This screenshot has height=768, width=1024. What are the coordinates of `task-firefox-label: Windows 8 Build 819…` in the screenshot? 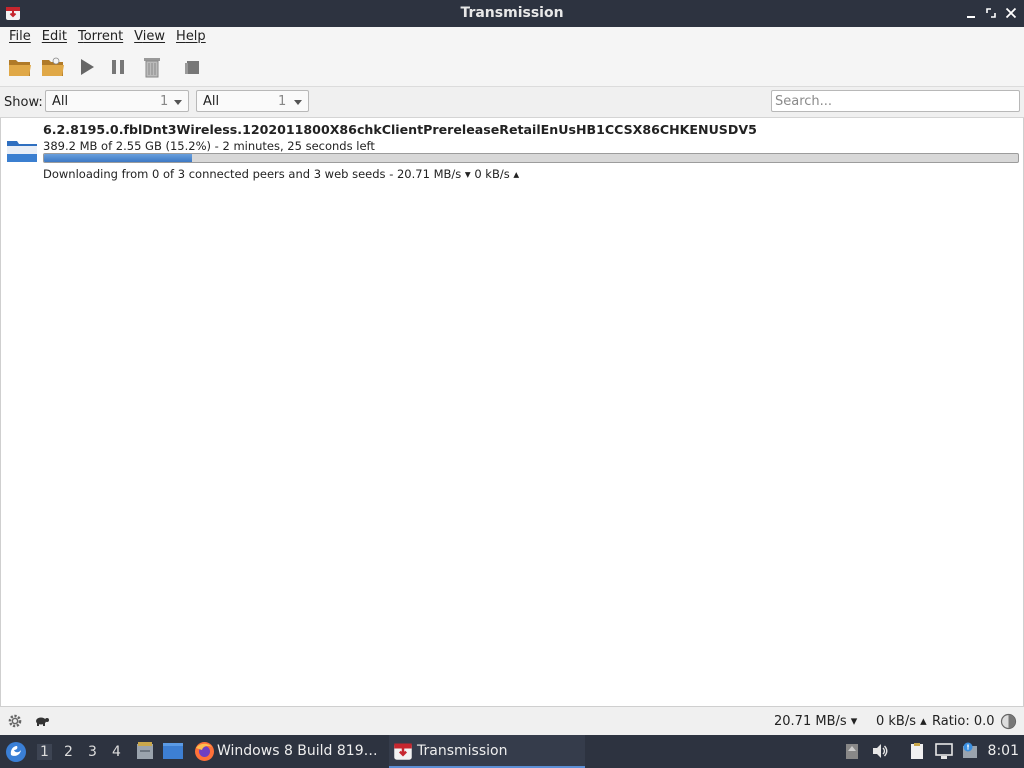 It's located at (297, 751).